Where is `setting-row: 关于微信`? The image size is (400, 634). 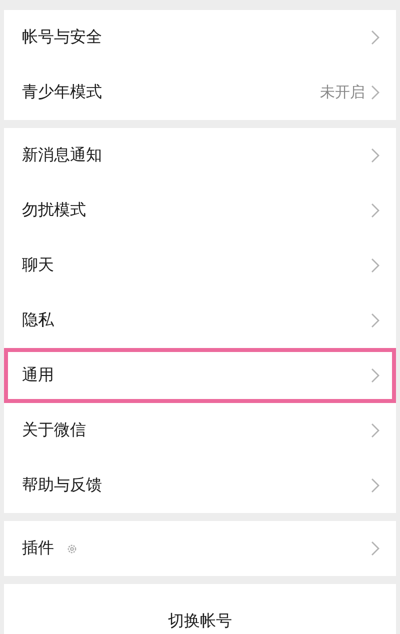 setting-row: 关于微信 is located at coordinates (200, 430).